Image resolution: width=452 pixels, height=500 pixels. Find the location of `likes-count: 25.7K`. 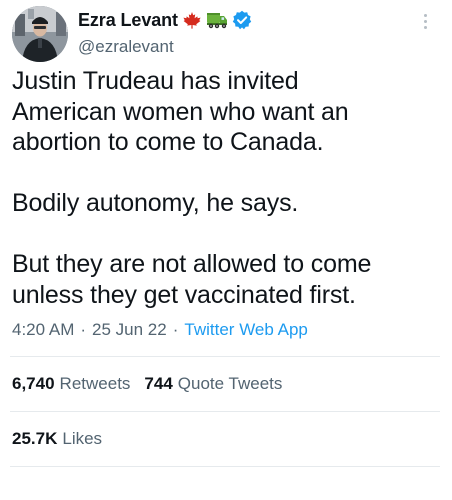

likes-count: 25.7K is located at coordinates (35, 438).